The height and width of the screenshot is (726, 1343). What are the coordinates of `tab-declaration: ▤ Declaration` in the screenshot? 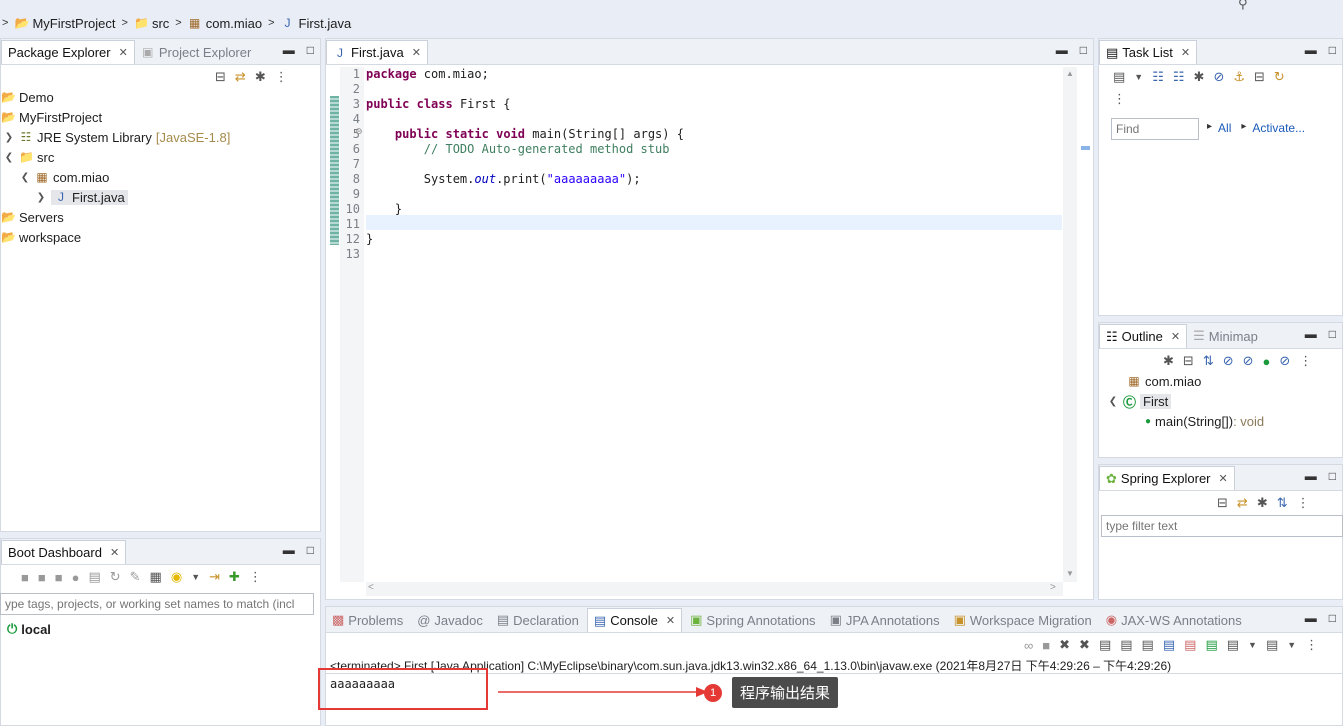 It's located at (538, 620).